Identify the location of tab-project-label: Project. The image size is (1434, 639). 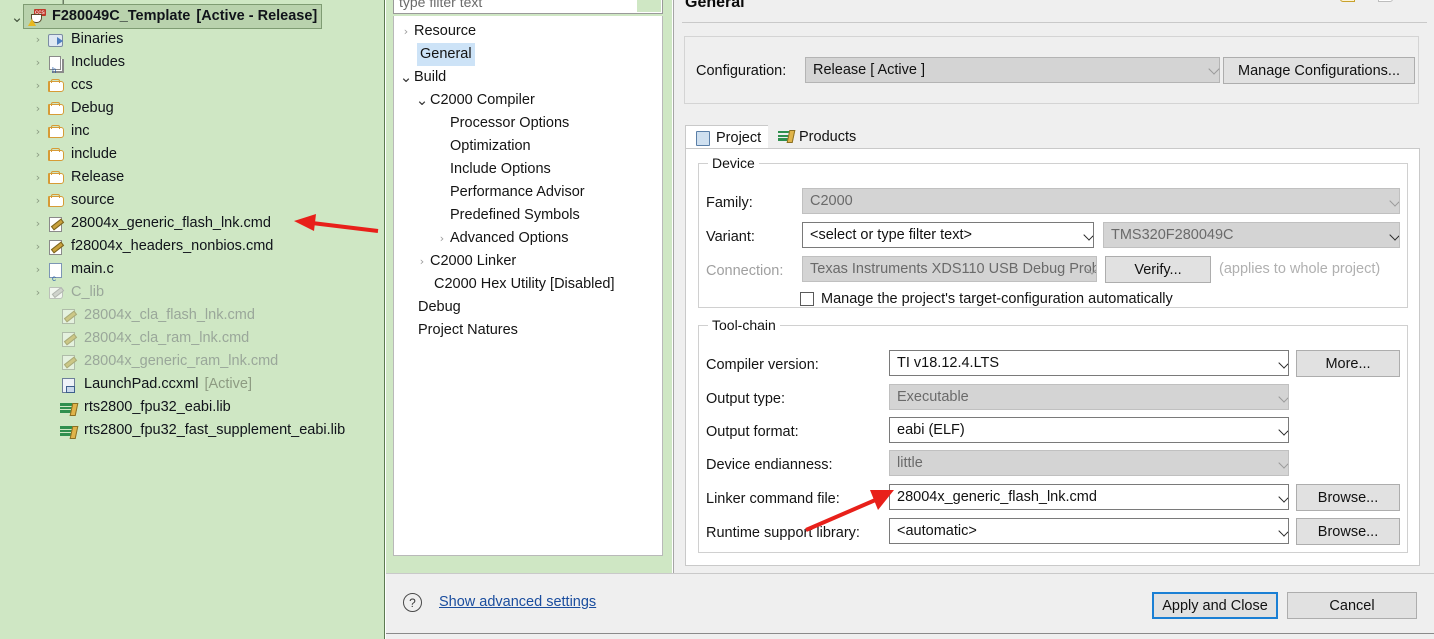
(739, 137).